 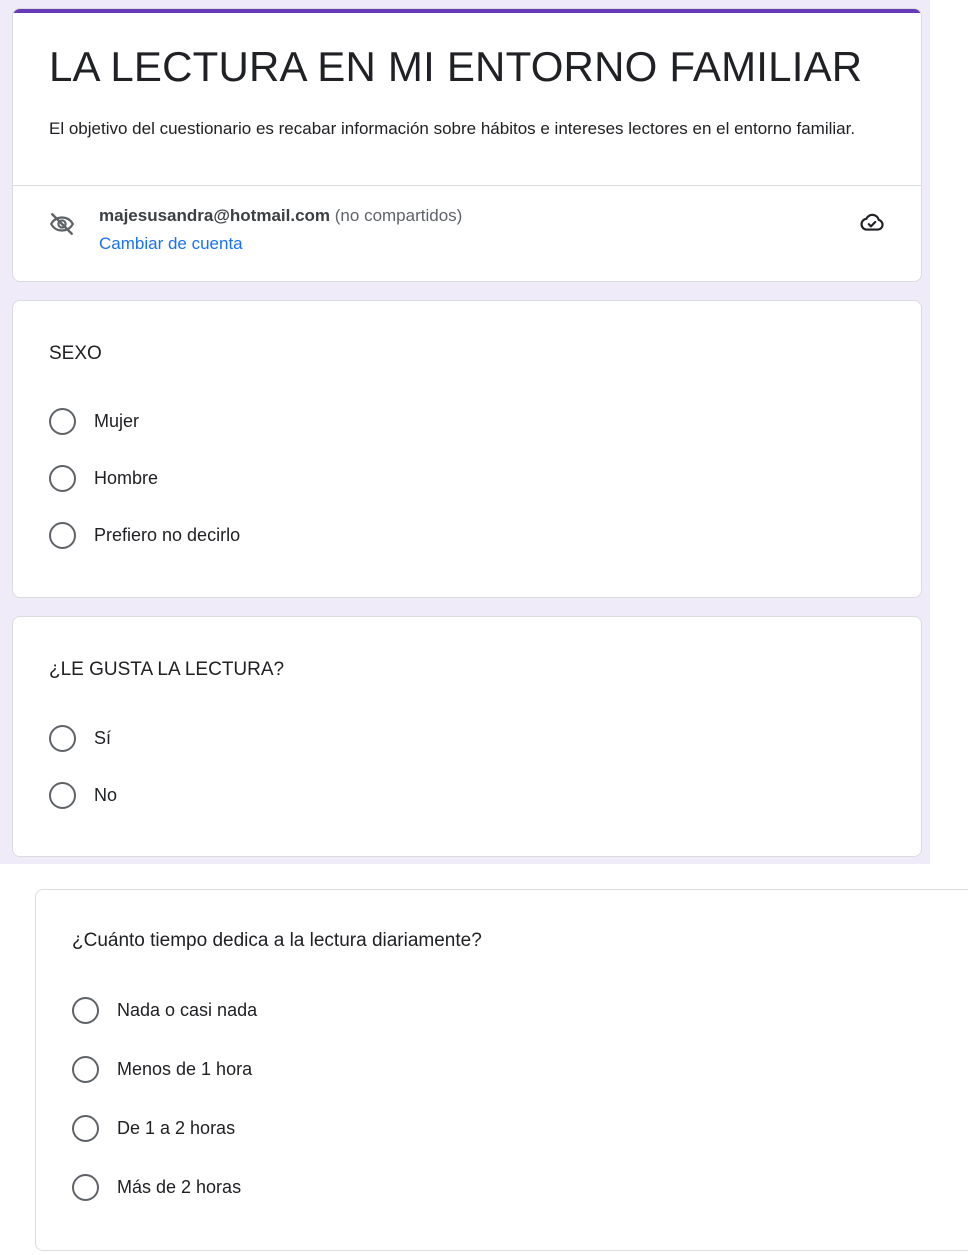 I want to click on option-label: Menos de 1 hora, so click(x=185, y=1068).